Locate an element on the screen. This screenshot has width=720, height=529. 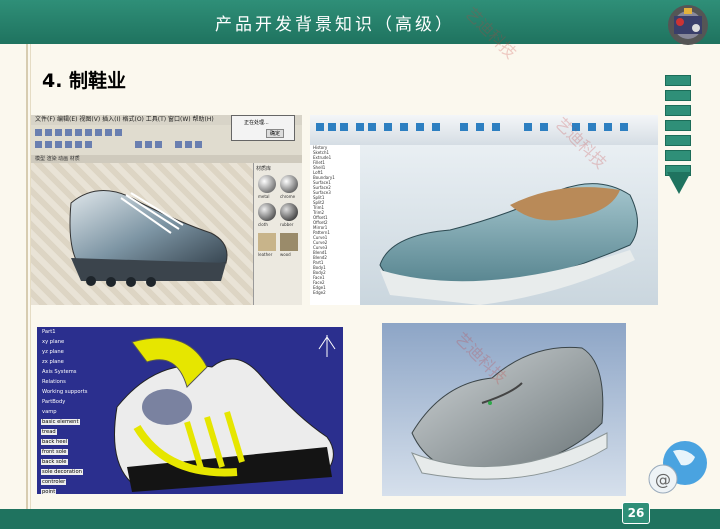
boot-model is located at coordinates (509, 413).